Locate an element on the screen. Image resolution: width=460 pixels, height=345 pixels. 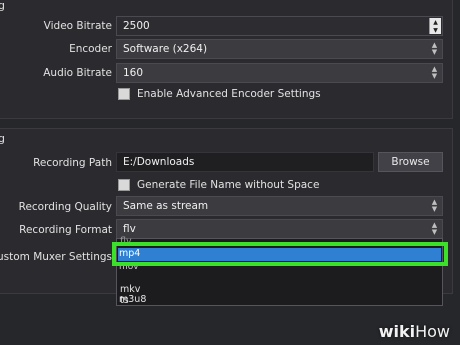
recording-quality-select: Same as stream ▲ ▼ is located at coordinates (279, 206).